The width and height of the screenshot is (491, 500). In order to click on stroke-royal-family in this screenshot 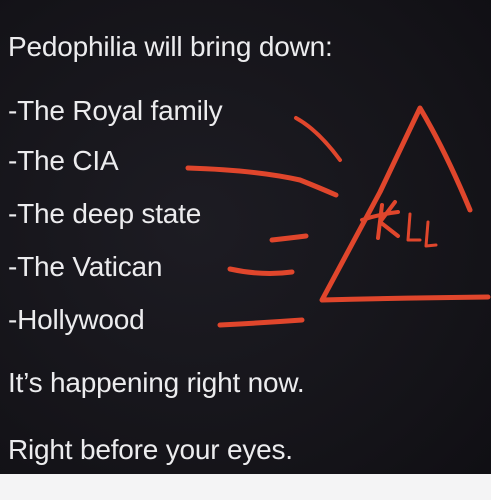, I will do `click(318, 139)`.